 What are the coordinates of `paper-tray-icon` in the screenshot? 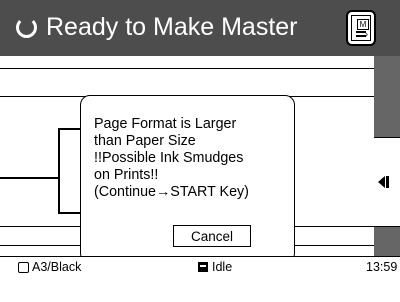 It's located at (23, 267).